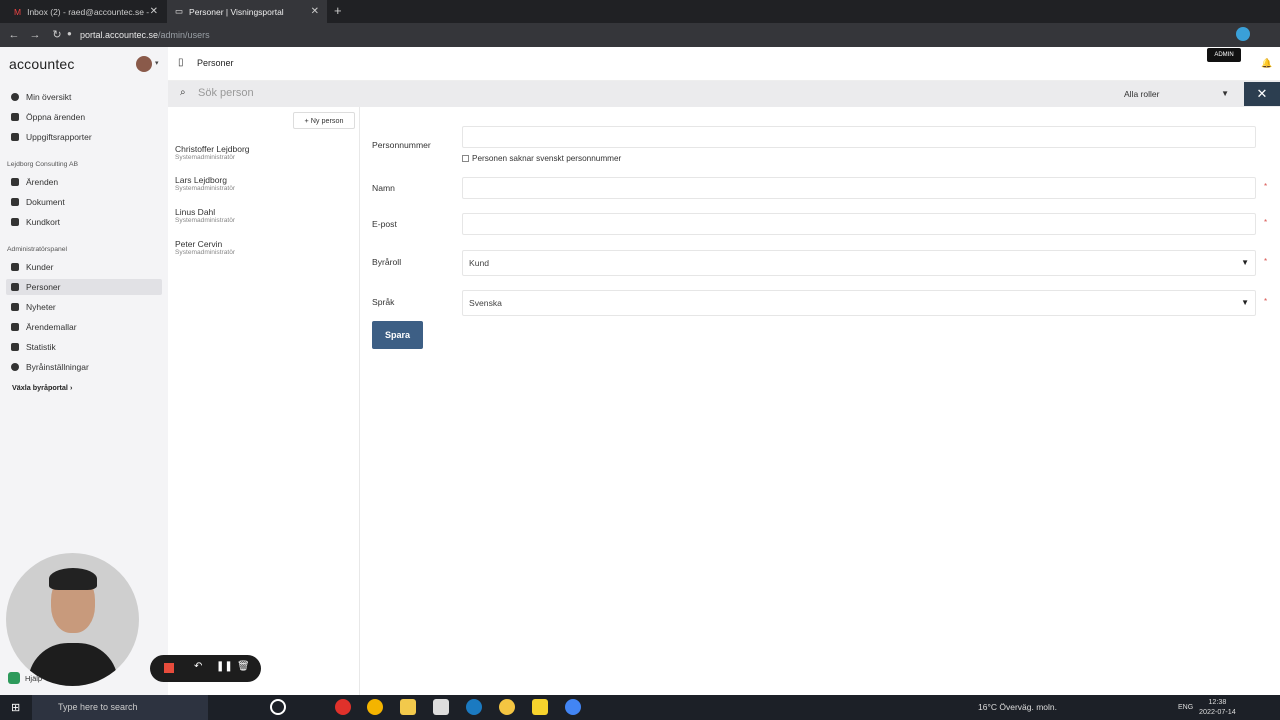 Image resolution: width=1280 pixels, height=720 pixels. Describe the element at coordinates (397, 335) in the screenshot. I see `save-button: Spara` at that location.